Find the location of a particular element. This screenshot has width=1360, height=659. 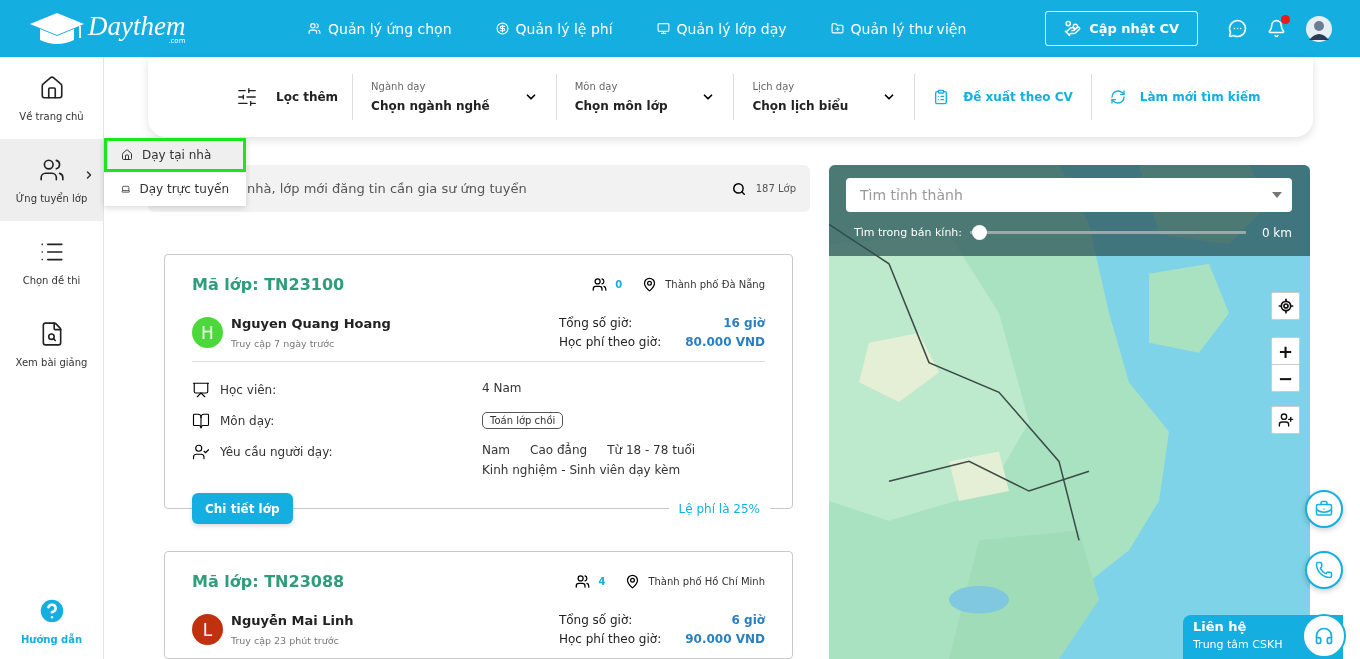

last-seen: Truy cập 7 ngày trước is located at coordinates (283, 343).